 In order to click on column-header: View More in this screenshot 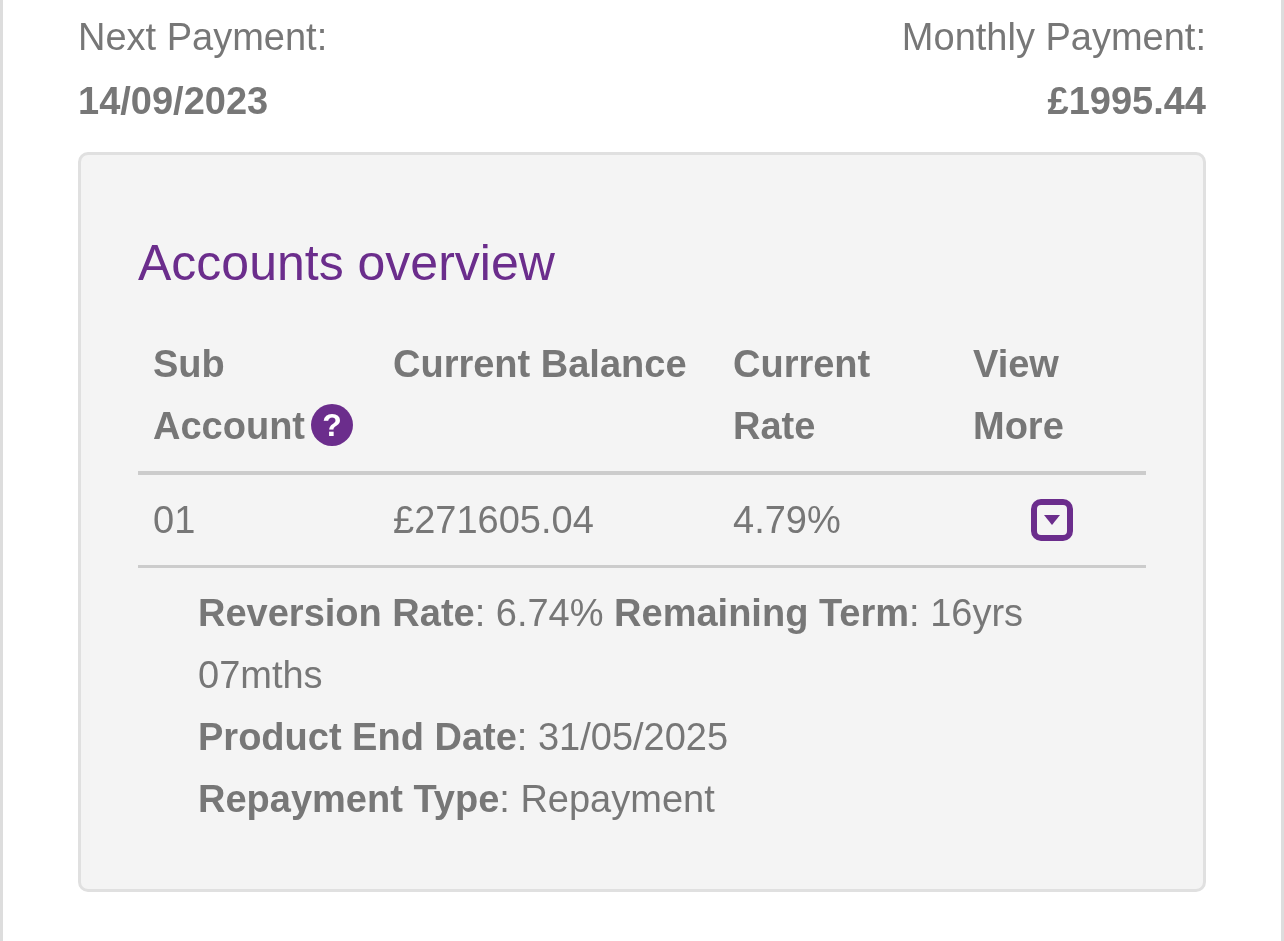, I will do `click(1018, 395)`.